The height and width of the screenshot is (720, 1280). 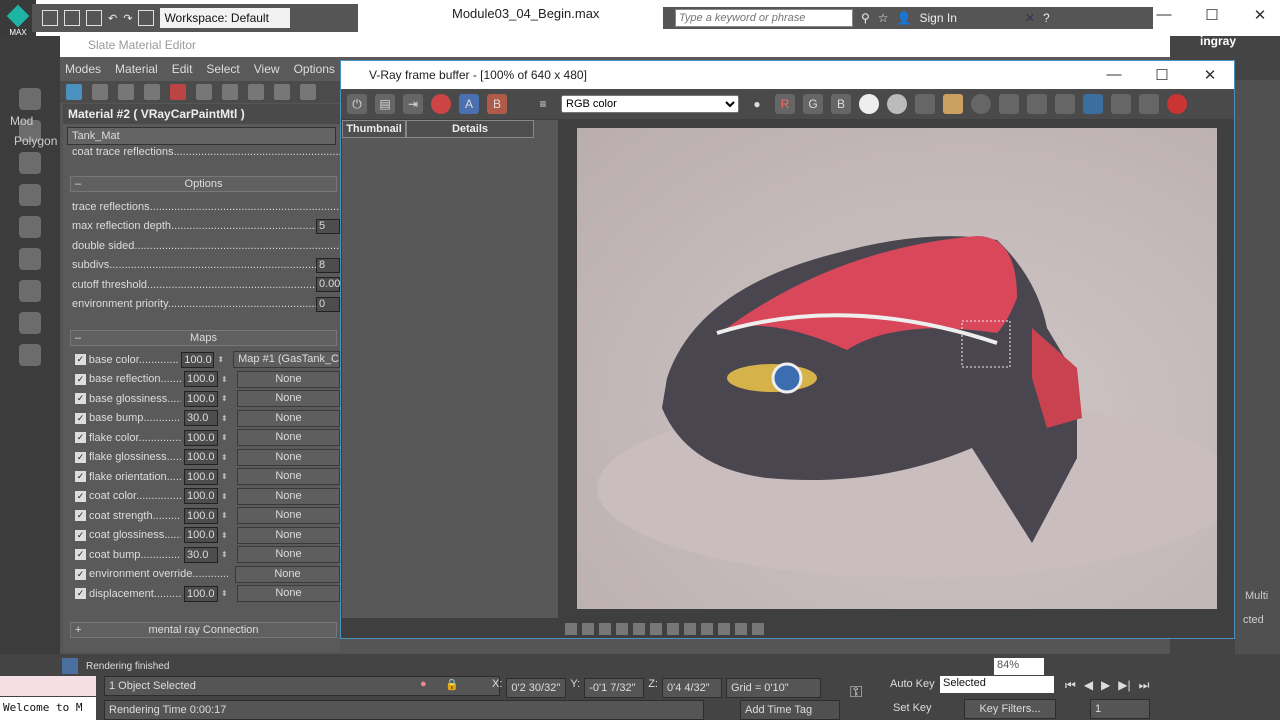 What do you see at coordinates (1149, 104) in the screenshot?
I see `ab-vertical-icon` at bounding box center [1149, 104].